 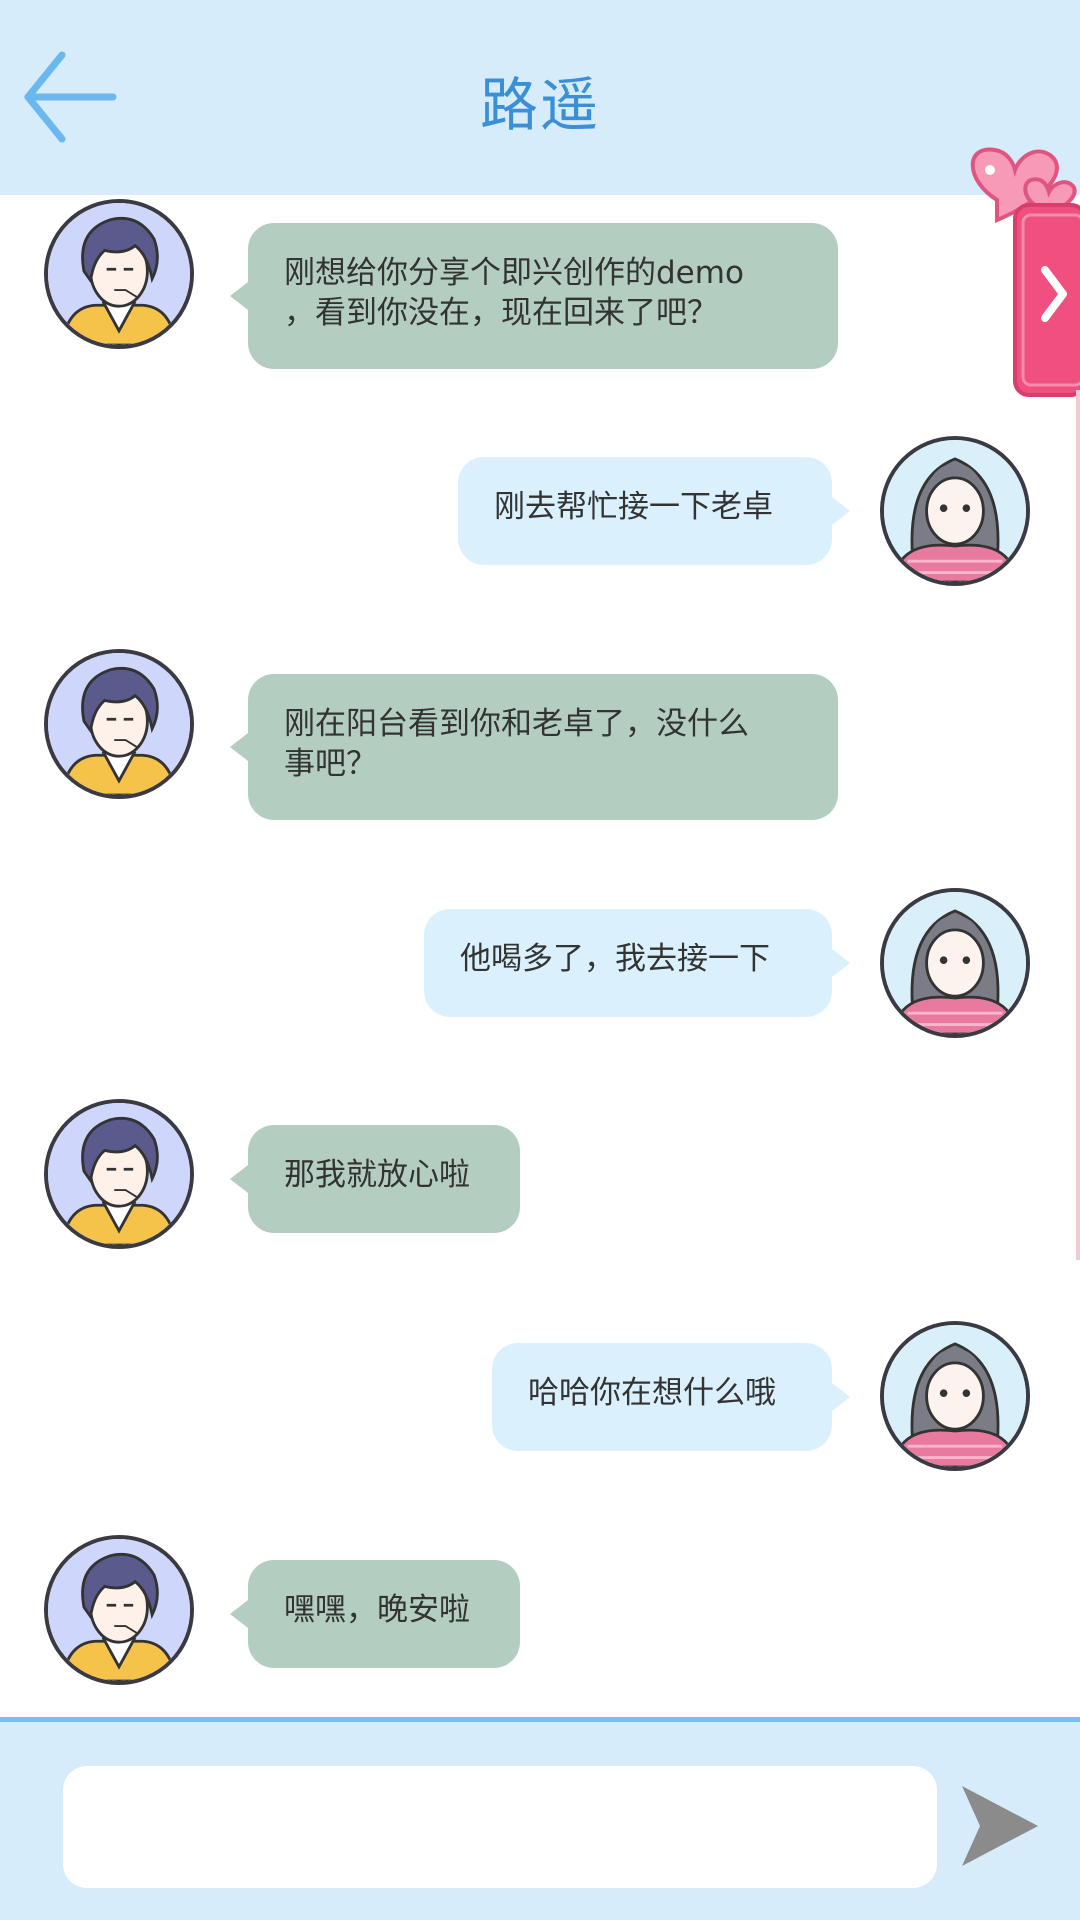 I want to click on message-text-line: 刚在阳台看到你和老卓了，没什么, so click(x=516, y=724).